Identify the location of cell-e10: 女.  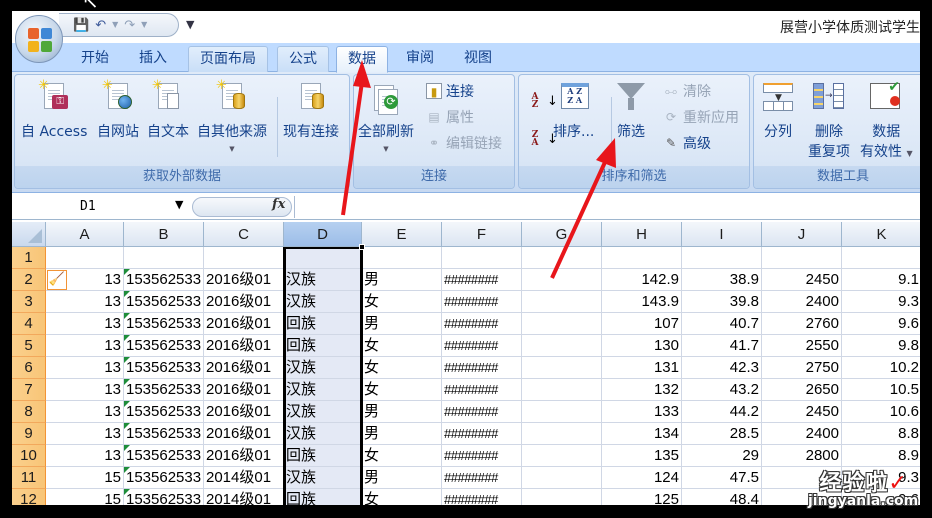
(402, 456).